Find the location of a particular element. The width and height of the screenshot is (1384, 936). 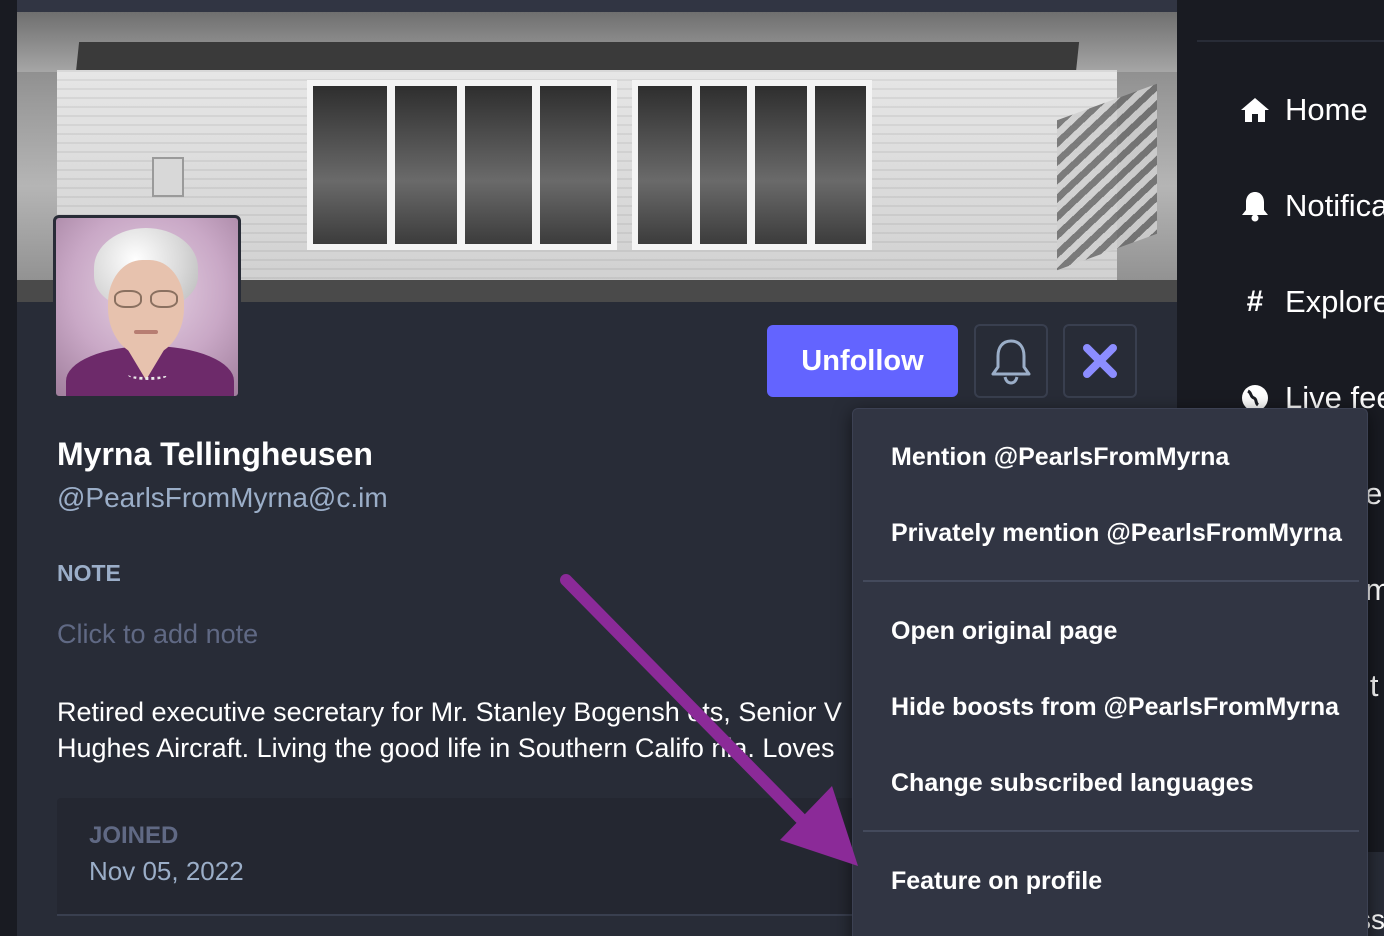

unfollow-button: Unfollow is located at coordinates (862, 361).